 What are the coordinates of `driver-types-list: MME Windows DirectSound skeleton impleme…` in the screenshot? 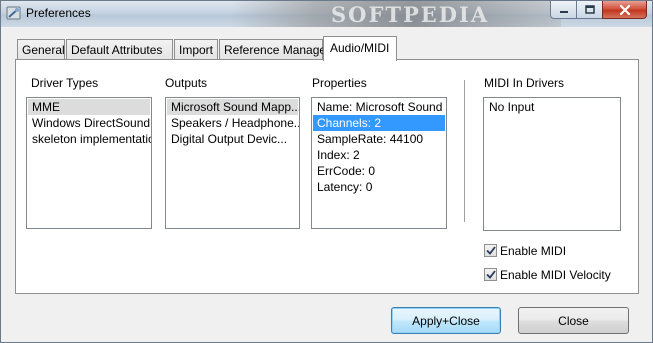 It's located at (89, 163).